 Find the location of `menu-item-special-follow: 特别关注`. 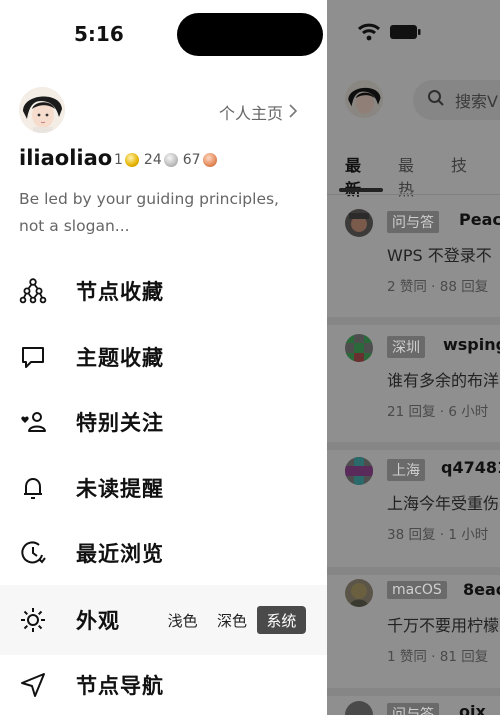

menu-item-special-follow: 特别关注 is located at coordinates (163, 422).